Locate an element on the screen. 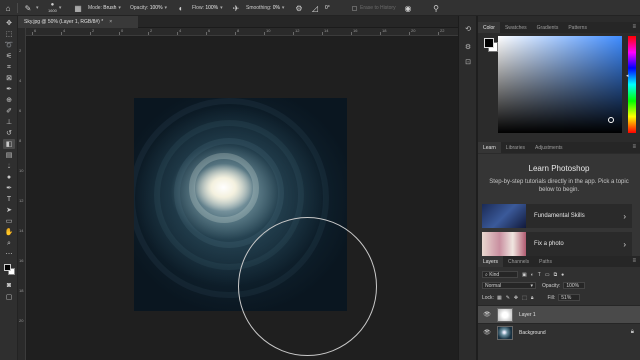  hue-slider is located at coordinates (632, 84).